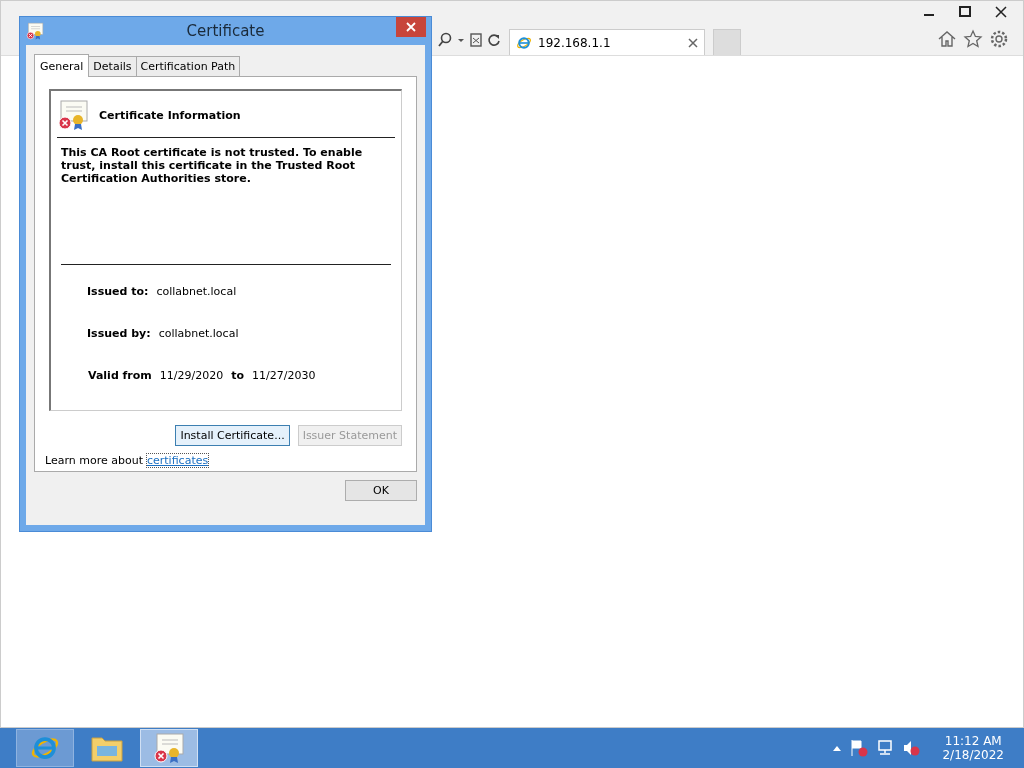  What do you see at coordinates (284, 375) in the screenshot?
I see `field-value: 11/27/2030` at bounding box center [284, 375].